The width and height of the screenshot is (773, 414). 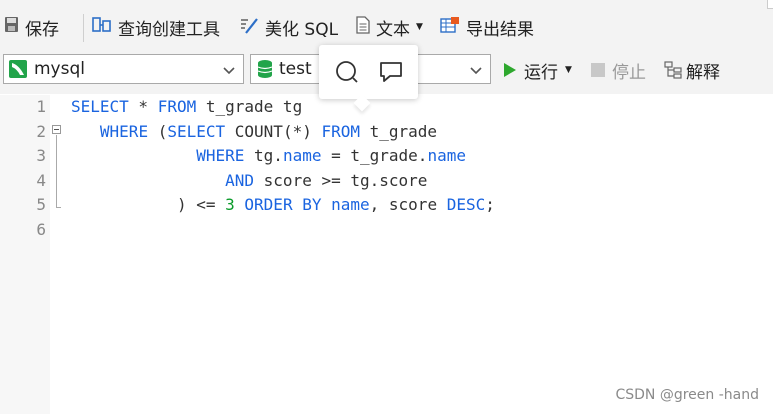 I want to click on connection-value: mysql, so click(x=59, y=69).